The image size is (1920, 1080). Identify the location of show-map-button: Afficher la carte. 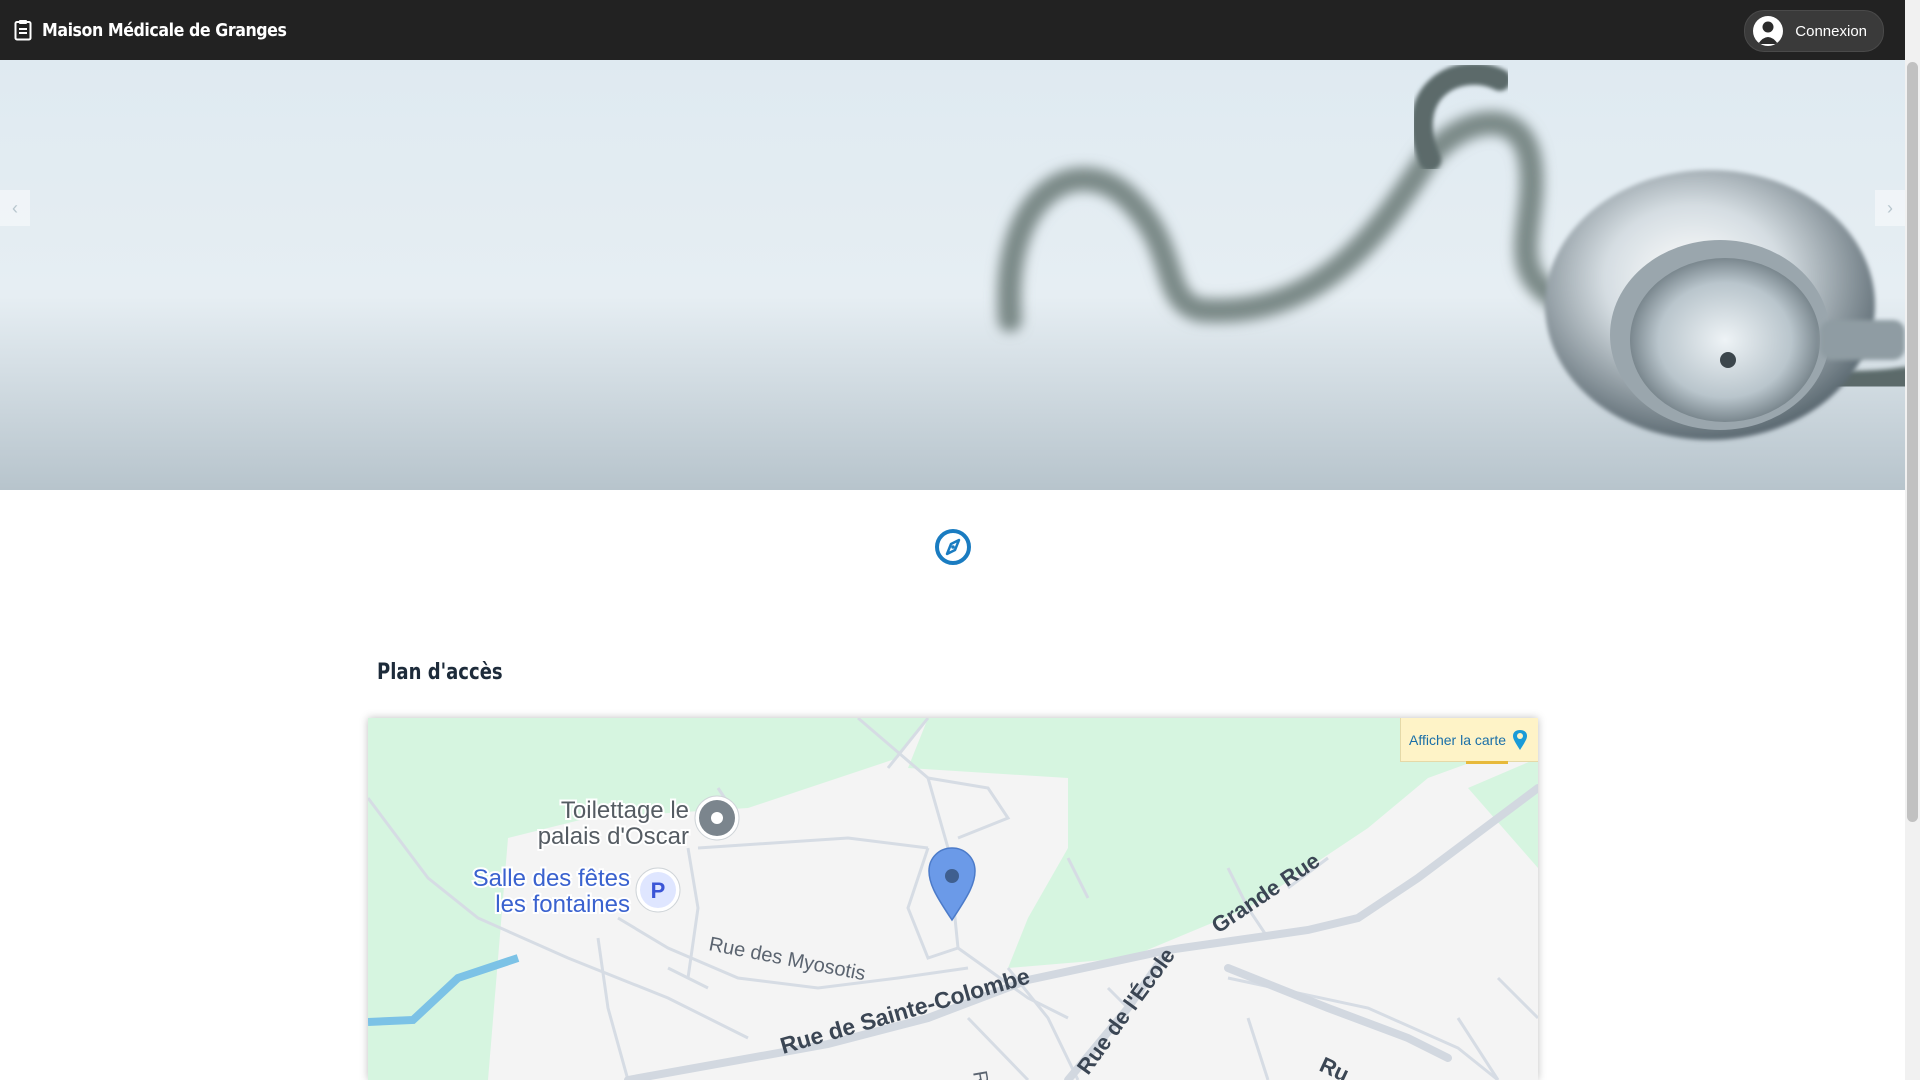
(1469, 741).